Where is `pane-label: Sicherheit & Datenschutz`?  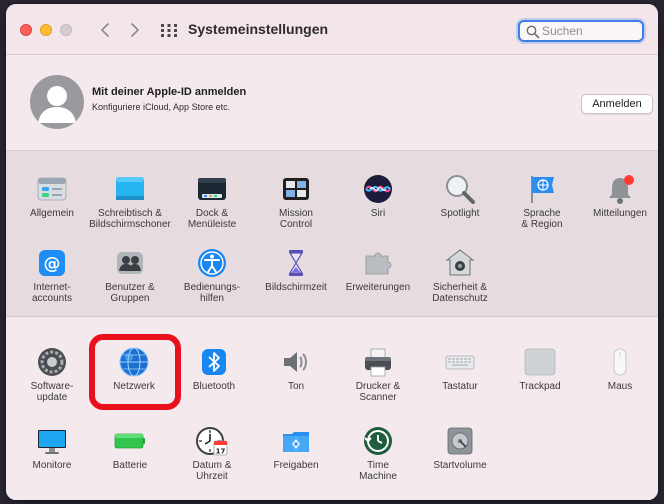
pane-label: Sicherheit & Datenschutz is located at coordinates (460, 293).